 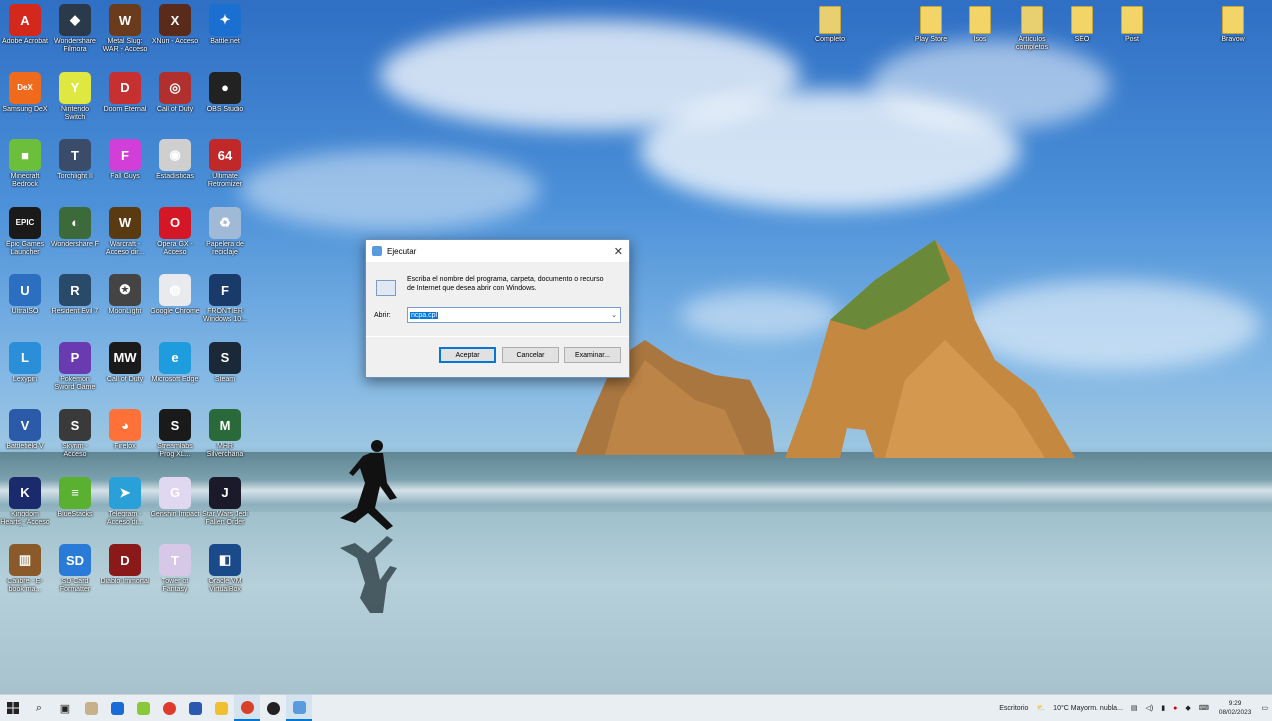 What do you see at coordinates (175, 379) in the screenshot?
I see `desktop-icon-label: Microsoft Edge` at bounding box center [175, 379].